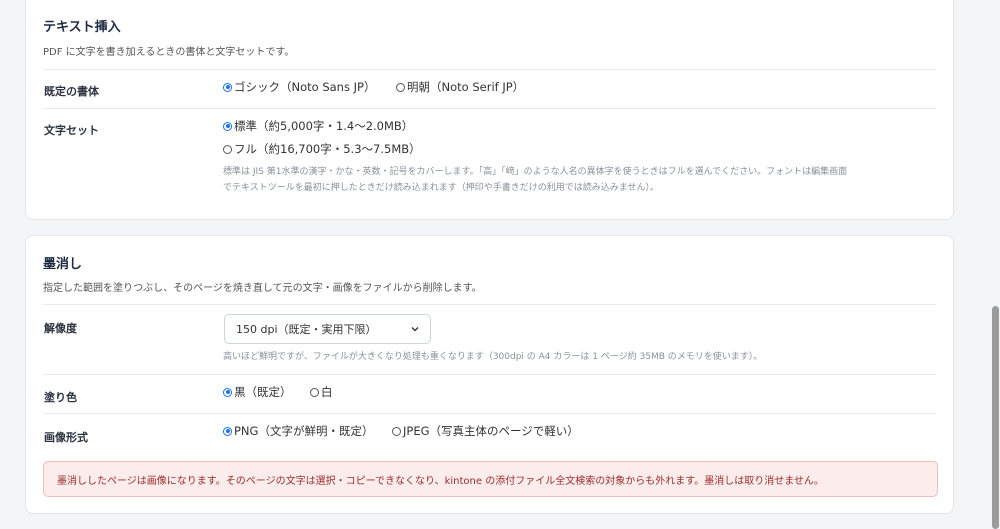  I want to click on charset-standard-label: 標準（約5,000字・1.4〜2.0MB）, so click(324, 126).